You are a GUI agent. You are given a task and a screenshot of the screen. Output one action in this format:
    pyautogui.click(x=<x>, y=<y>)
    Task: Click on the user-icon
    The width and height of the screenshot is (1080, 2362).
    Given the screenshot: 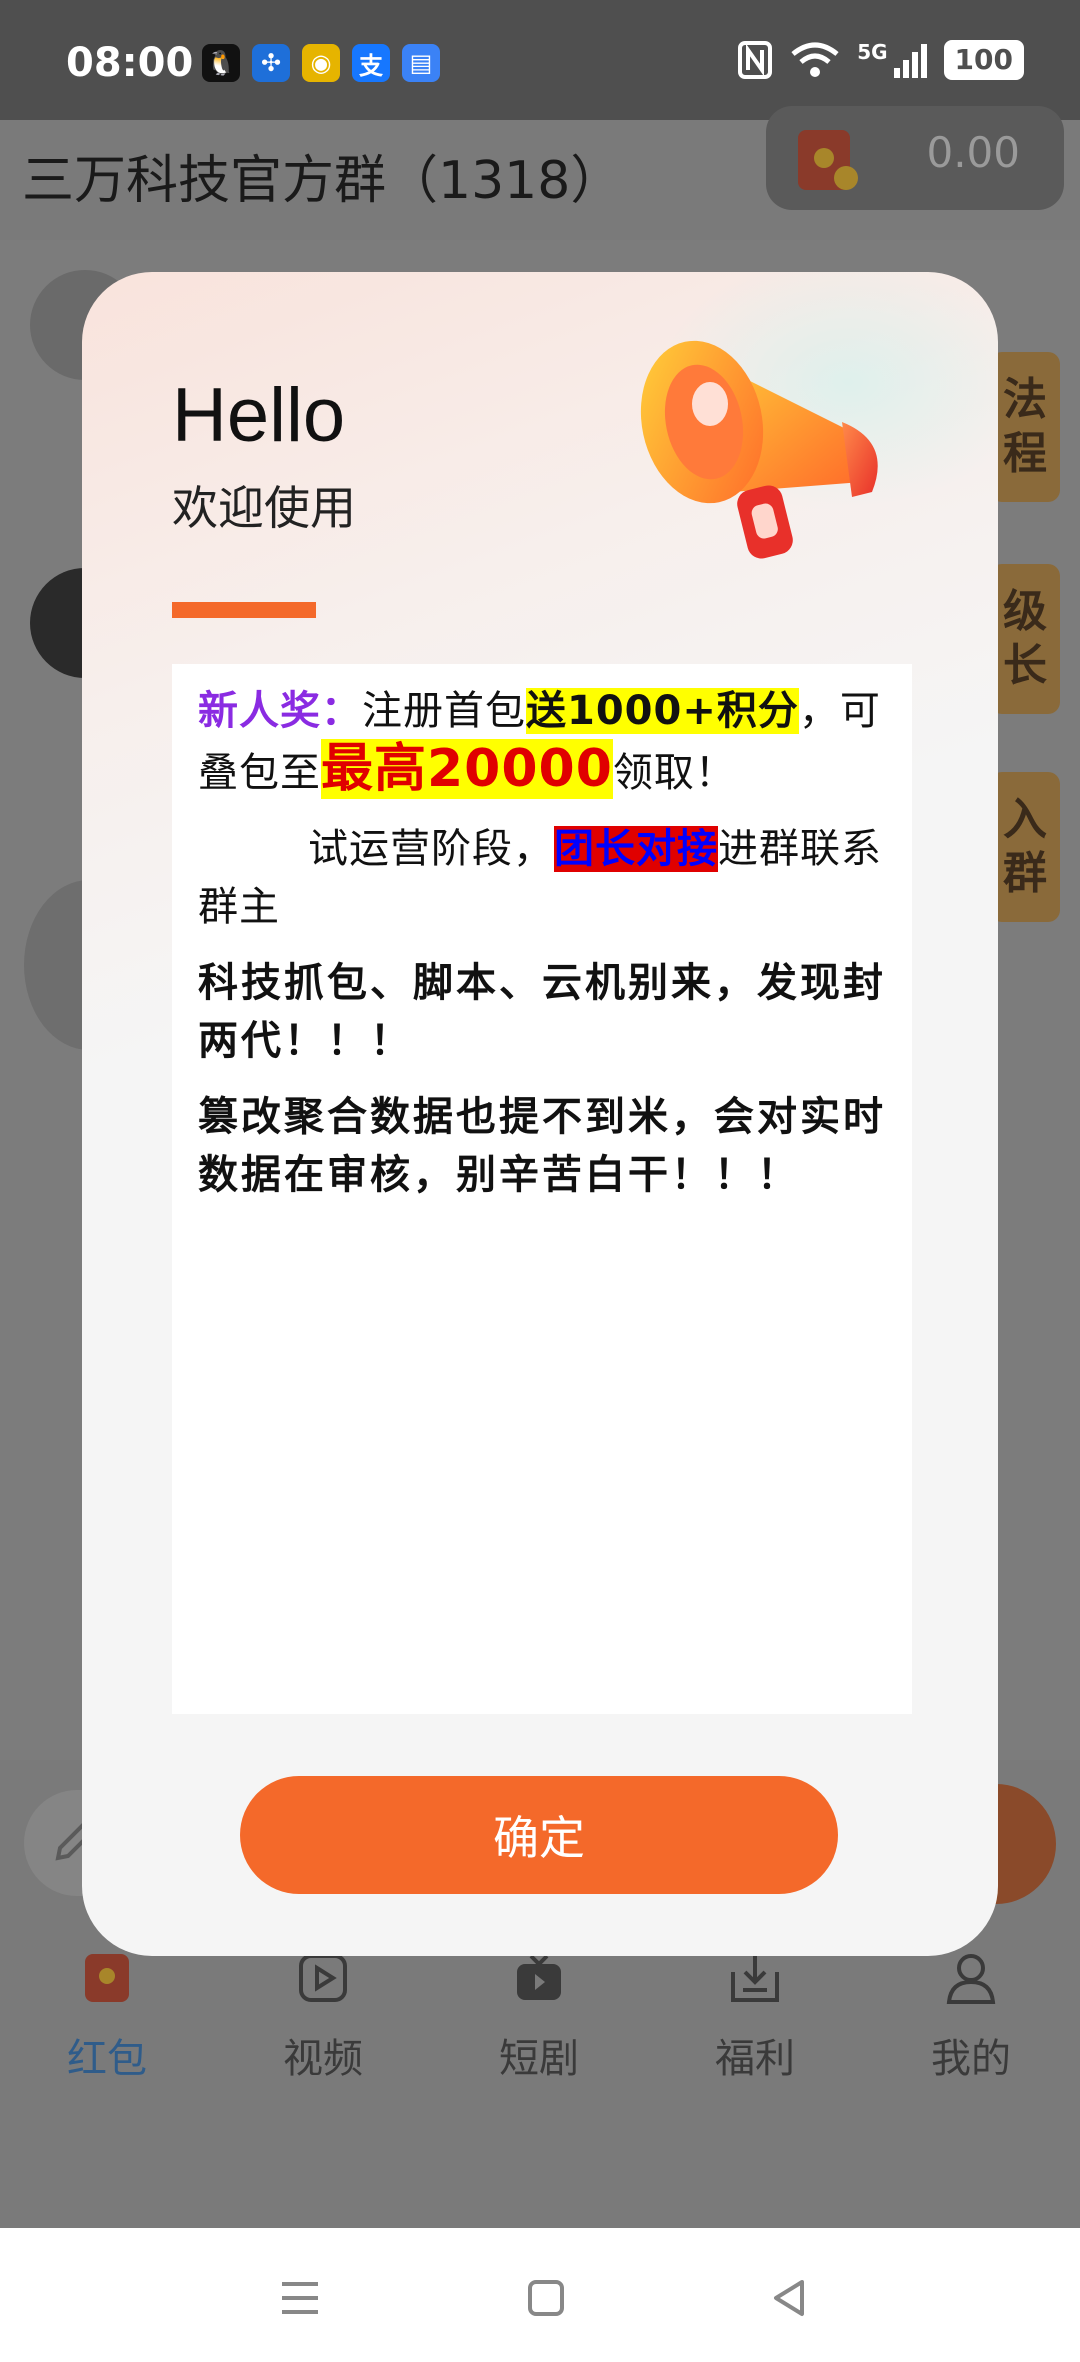 What is the action you would take?
    pyautogui.click(x=971, y=1979)
    